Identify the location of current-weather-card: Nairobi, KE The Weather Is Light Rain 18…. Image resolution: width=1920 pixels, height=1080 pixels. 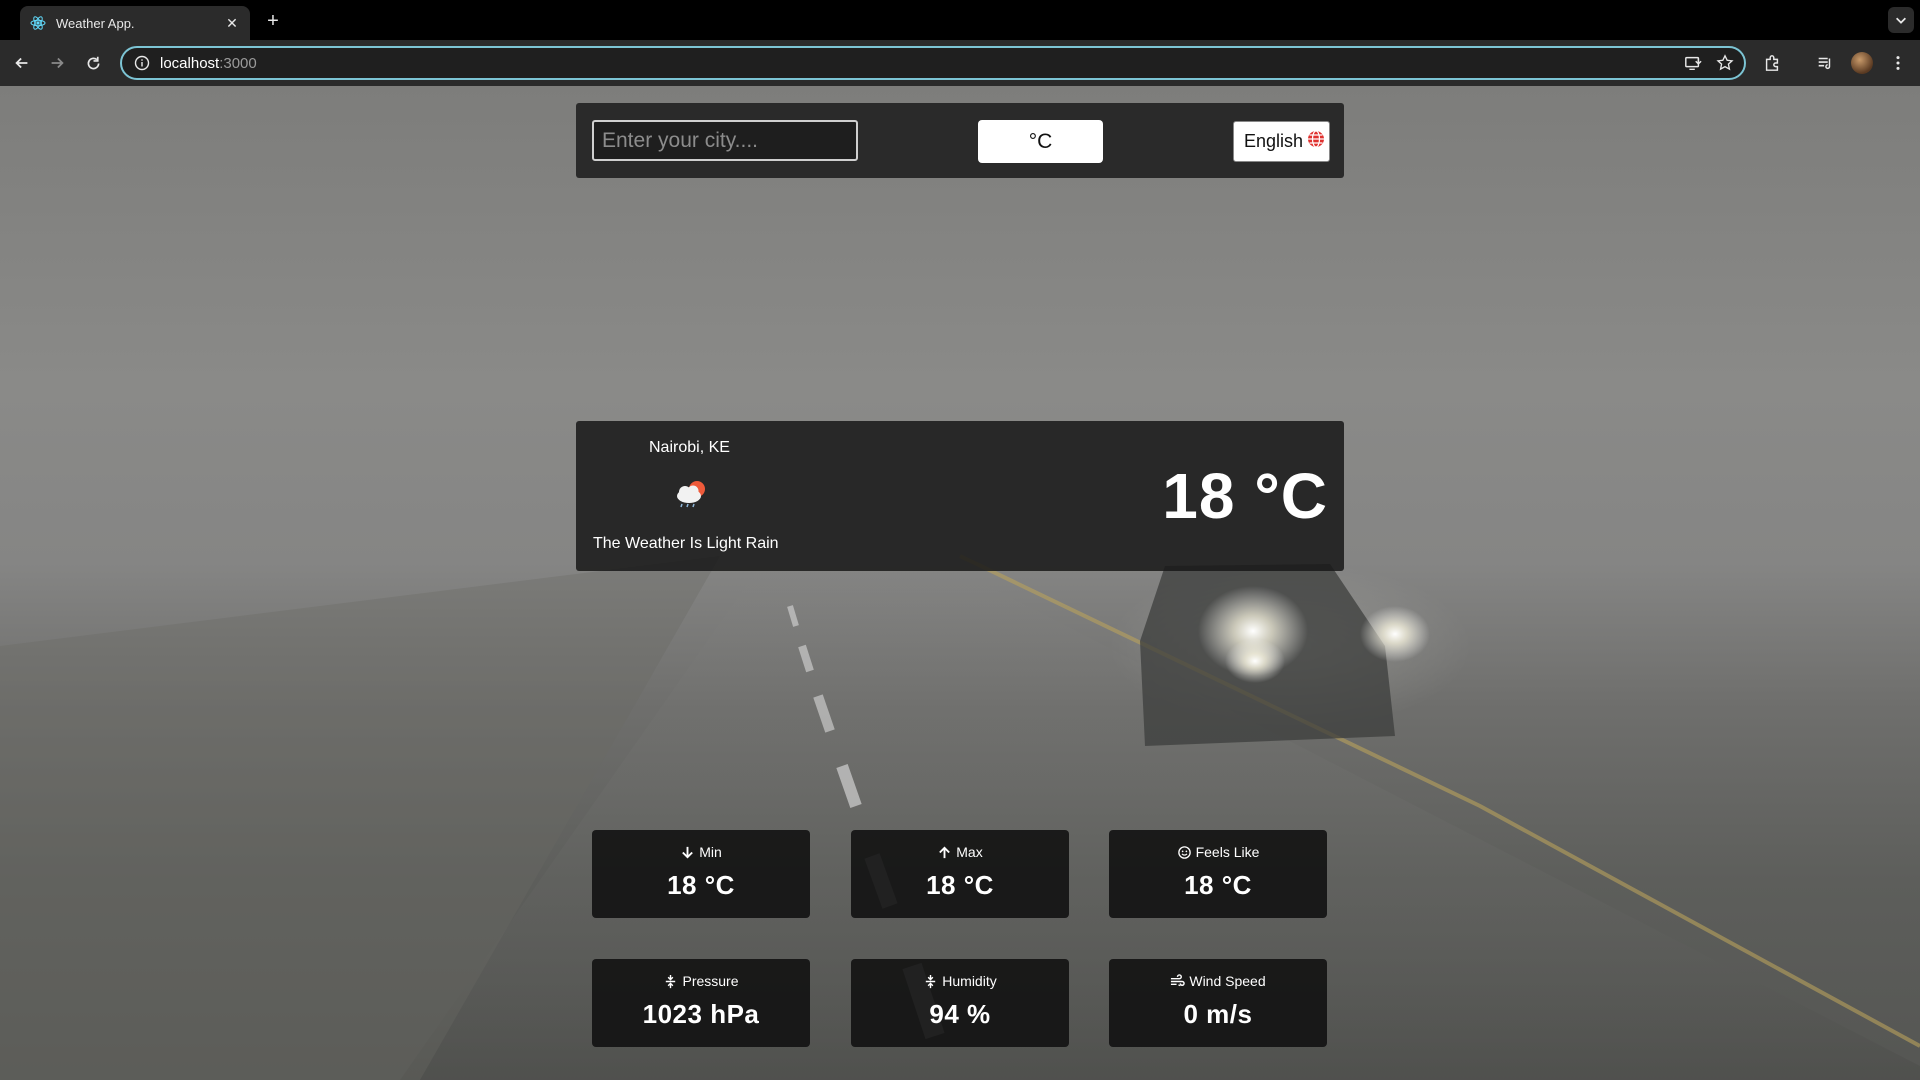
(960, 496).